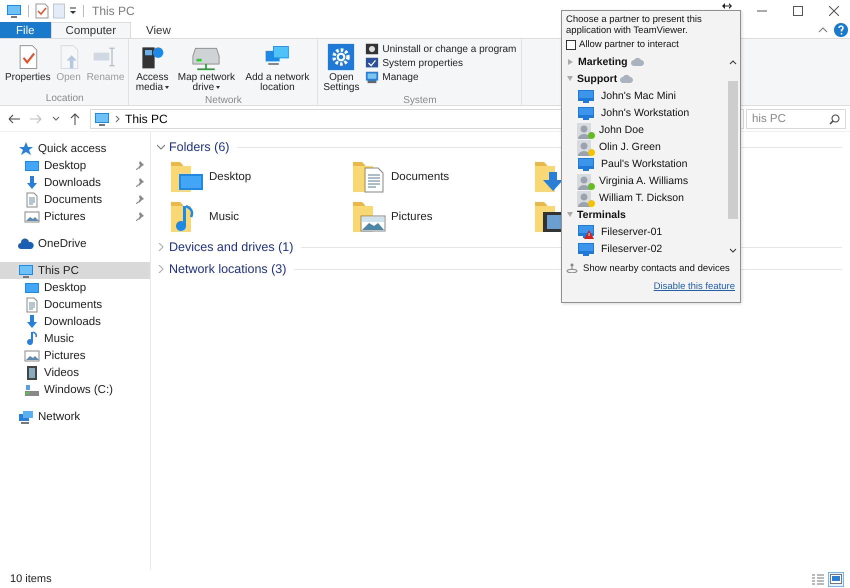  Describe the element at coordinates (733, 150) in the screenshot. I see `scrollbar-thumb` at that location.